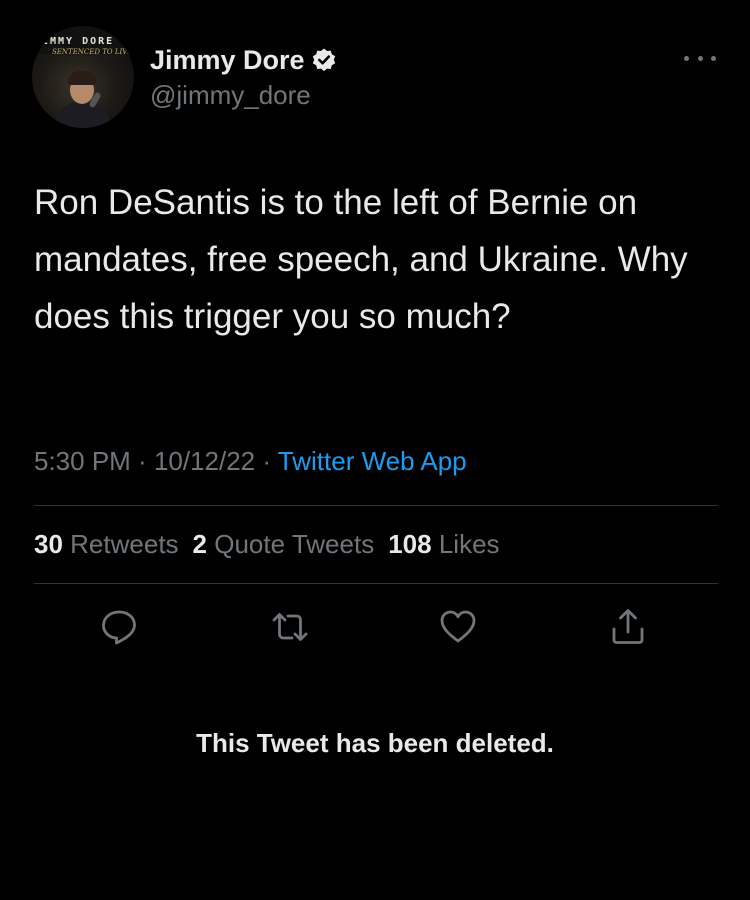 The image size is (750, 900). I want to click on like-button, so click(458, 627).